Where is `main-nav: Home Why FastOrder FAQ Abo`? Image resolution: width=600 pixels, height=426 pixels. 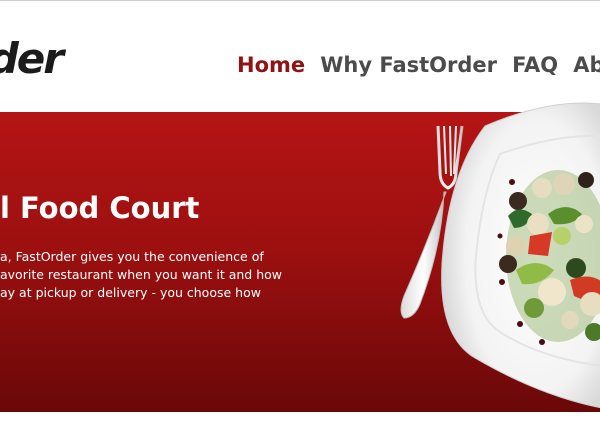
main-nav: Home Why FastOrder FAQ Abo is located at coordinates (418, 65).